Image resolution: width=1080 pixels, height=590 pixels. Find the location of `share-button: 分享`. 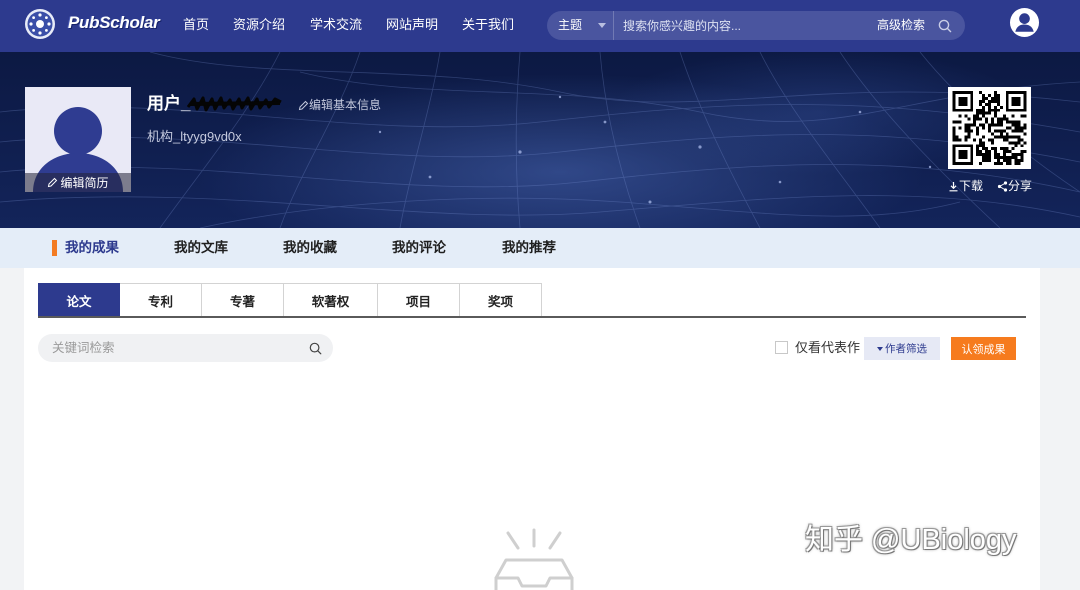

share-button: 分享 is located at coordinates (1014, 186).